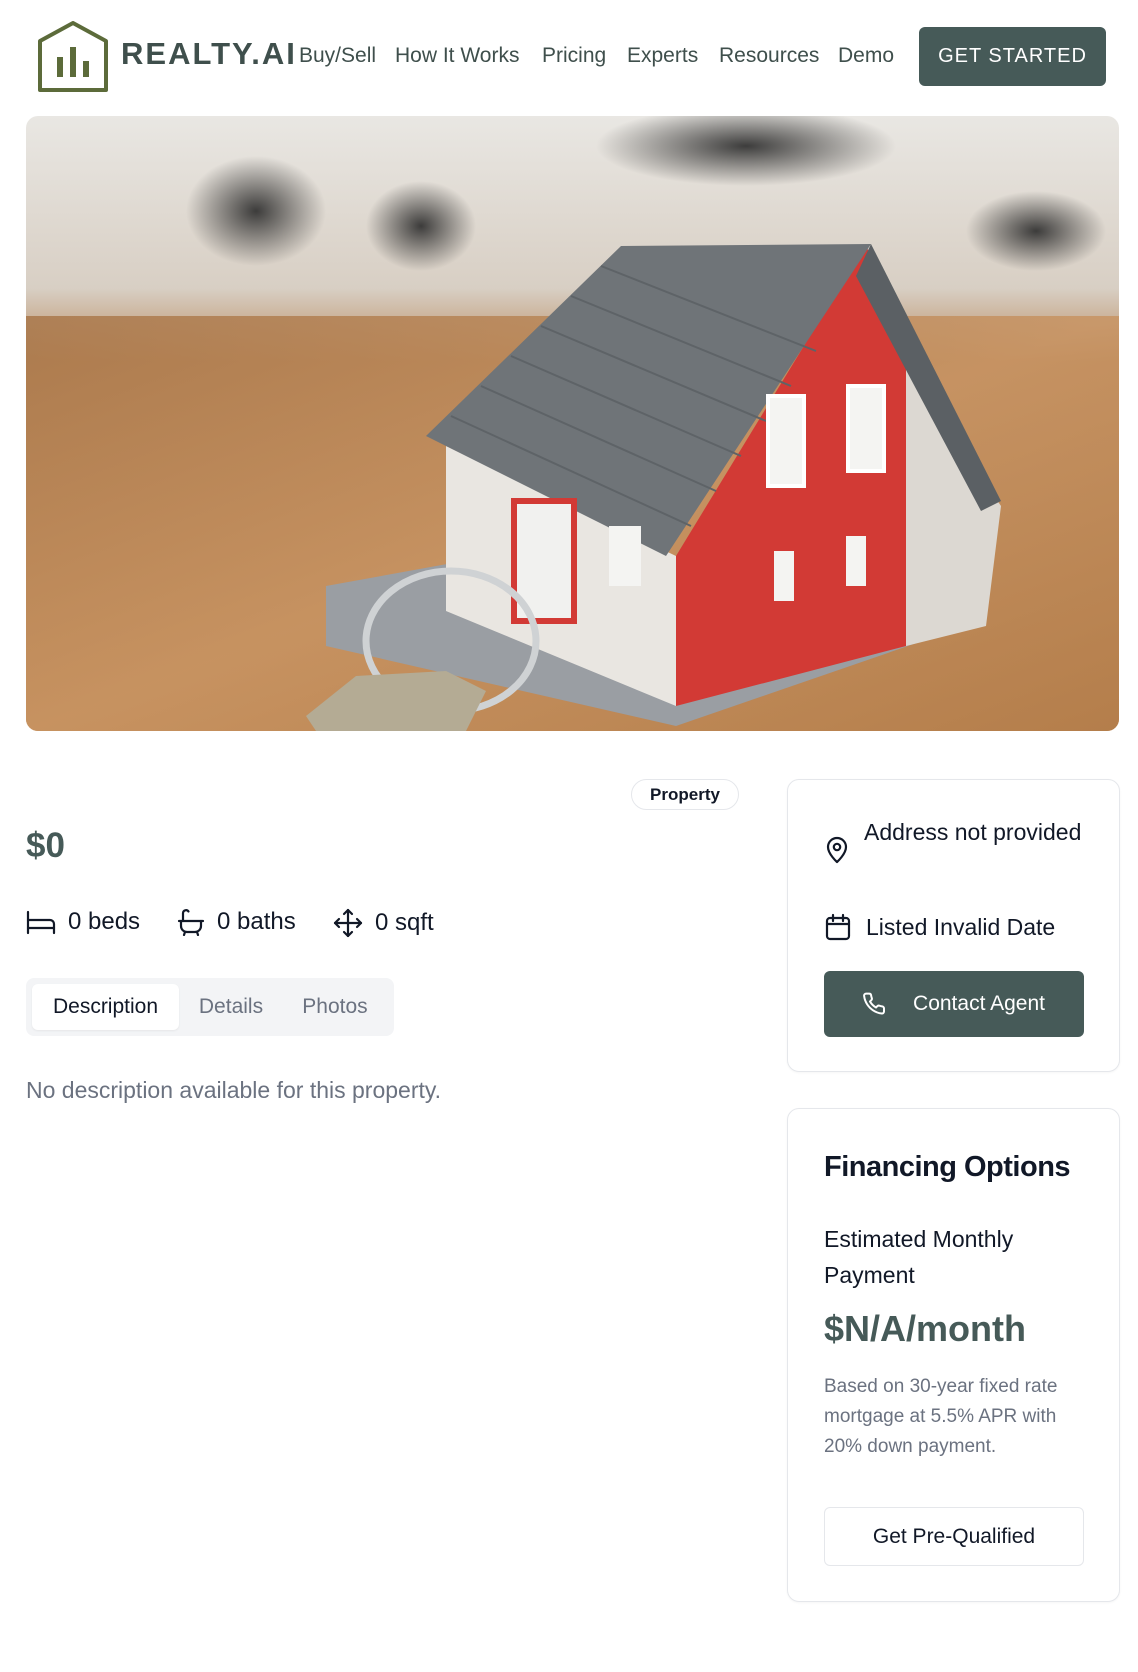  I want to click on tab-photos: Photos, so click(335, 1007).